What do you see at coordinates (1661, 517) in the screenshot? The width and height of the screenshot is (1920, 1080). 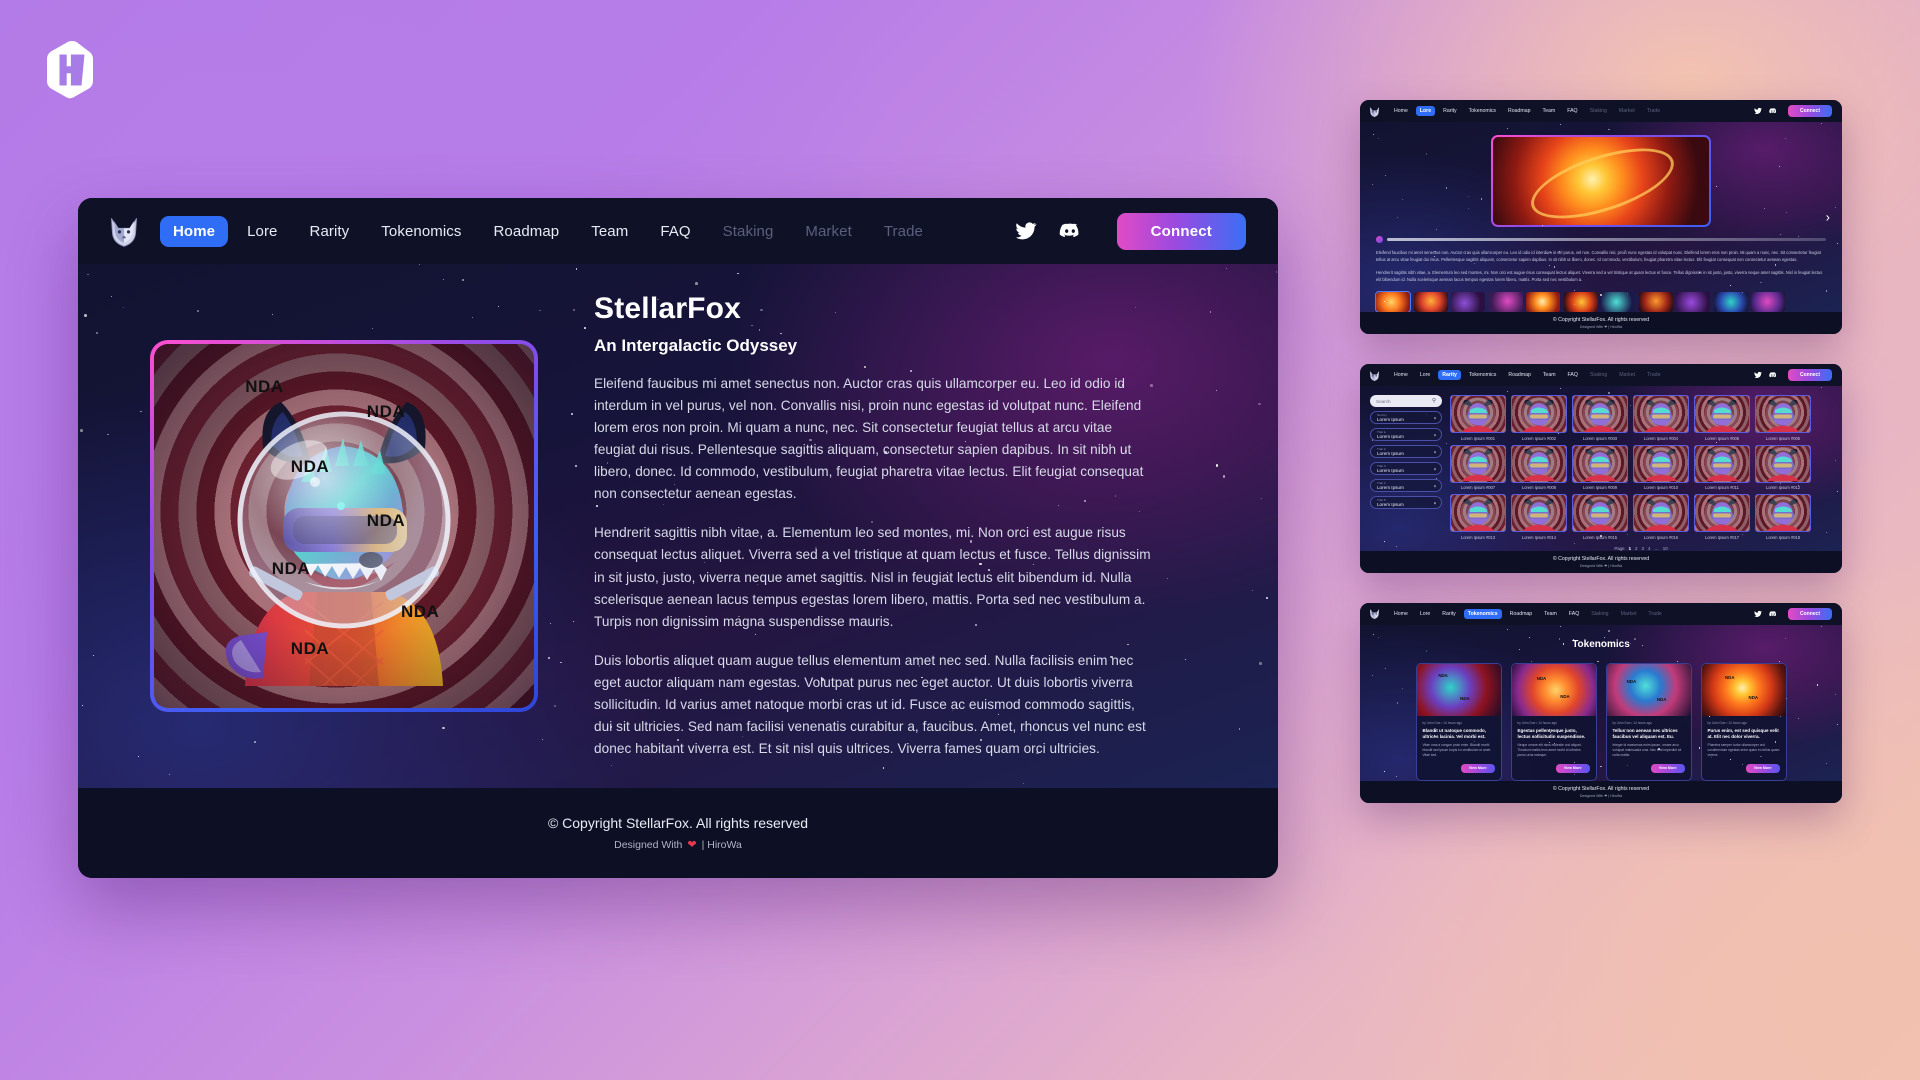 I see `nft-card: Lorem Ipsum #016` at bounding box center [1661, 517].